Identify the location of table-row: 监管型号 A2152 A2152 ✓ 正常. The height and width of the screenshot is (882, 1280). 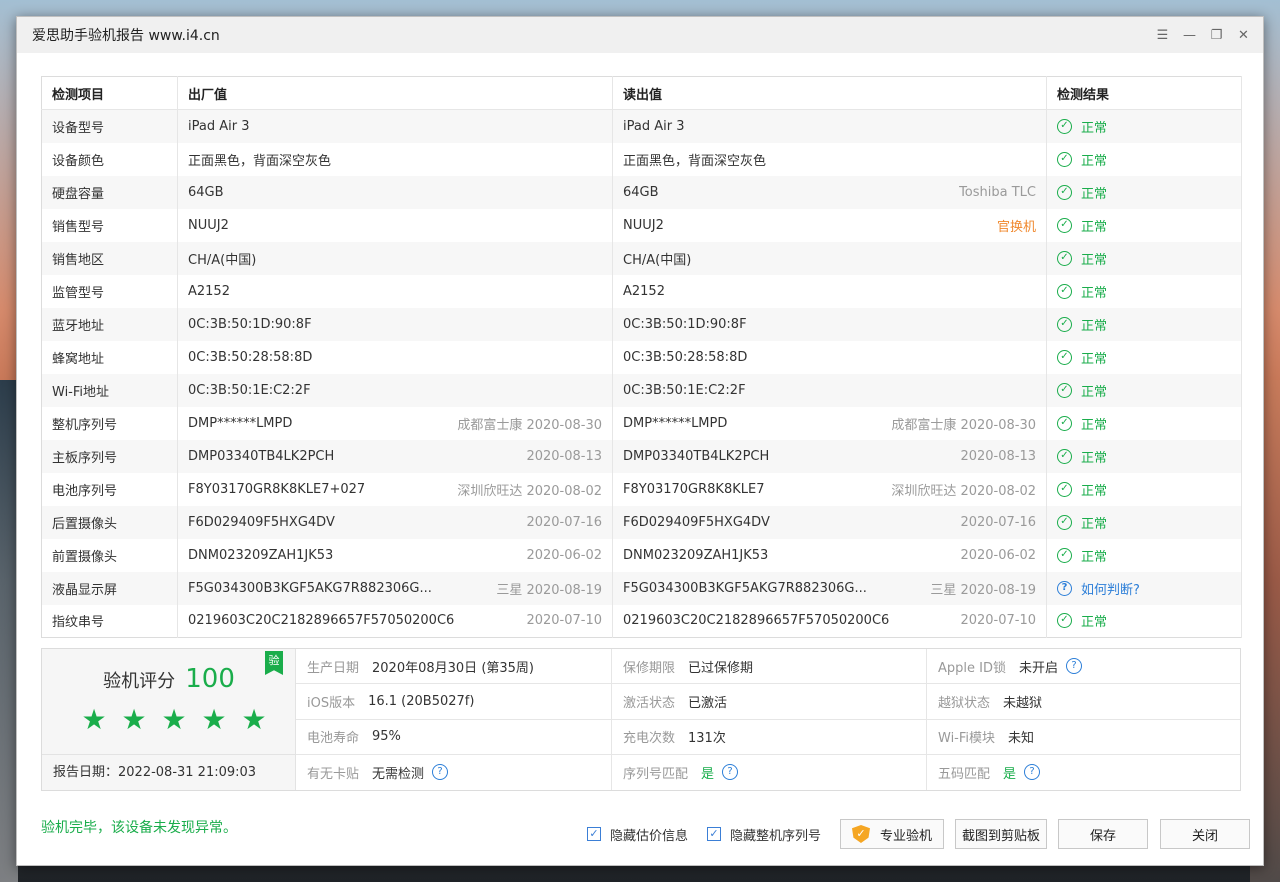
(641, 291).